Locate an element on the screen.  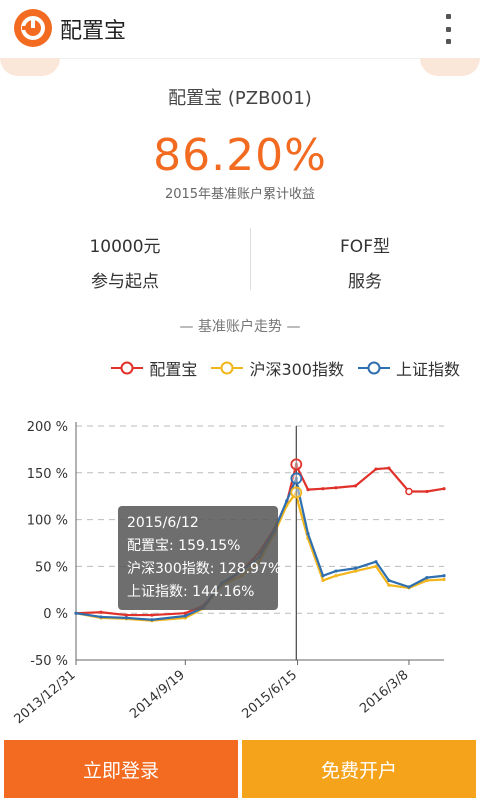
y-tick-label: 100 % is located at coordinates (47, 521).